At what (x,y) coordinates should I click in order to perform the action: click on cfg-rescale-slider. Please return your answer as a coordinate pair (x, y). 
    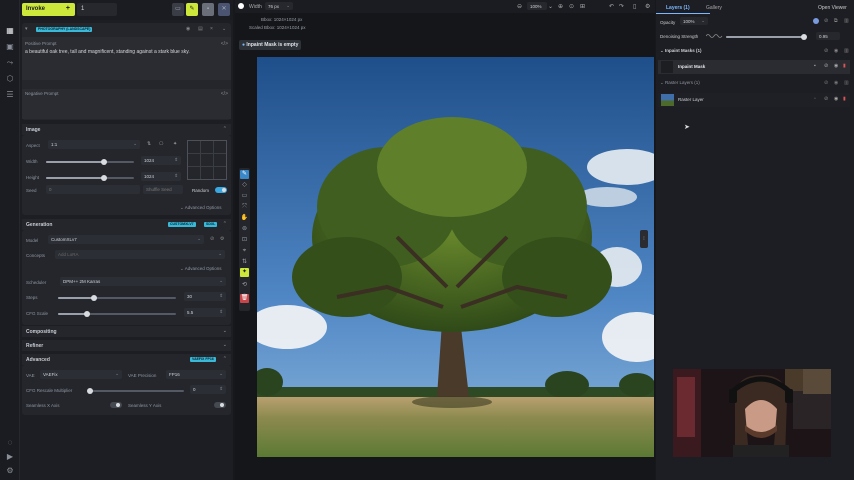
    Looking at the image, I should click on (135, 391).